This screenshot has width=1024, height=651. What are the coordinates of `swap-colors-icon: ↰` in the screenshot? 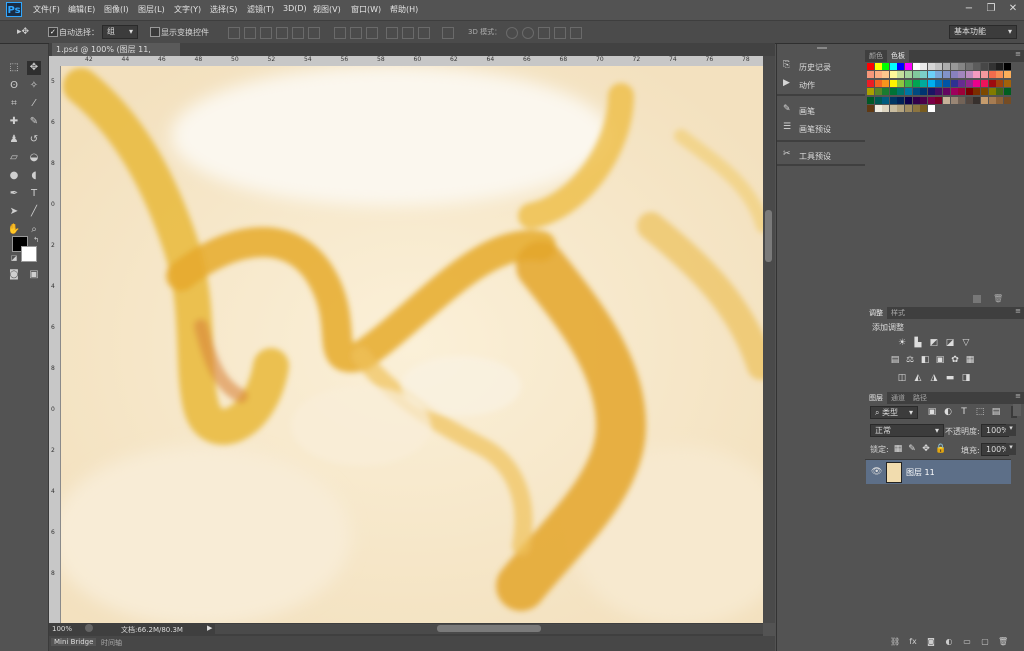 It's located at (36, 240).